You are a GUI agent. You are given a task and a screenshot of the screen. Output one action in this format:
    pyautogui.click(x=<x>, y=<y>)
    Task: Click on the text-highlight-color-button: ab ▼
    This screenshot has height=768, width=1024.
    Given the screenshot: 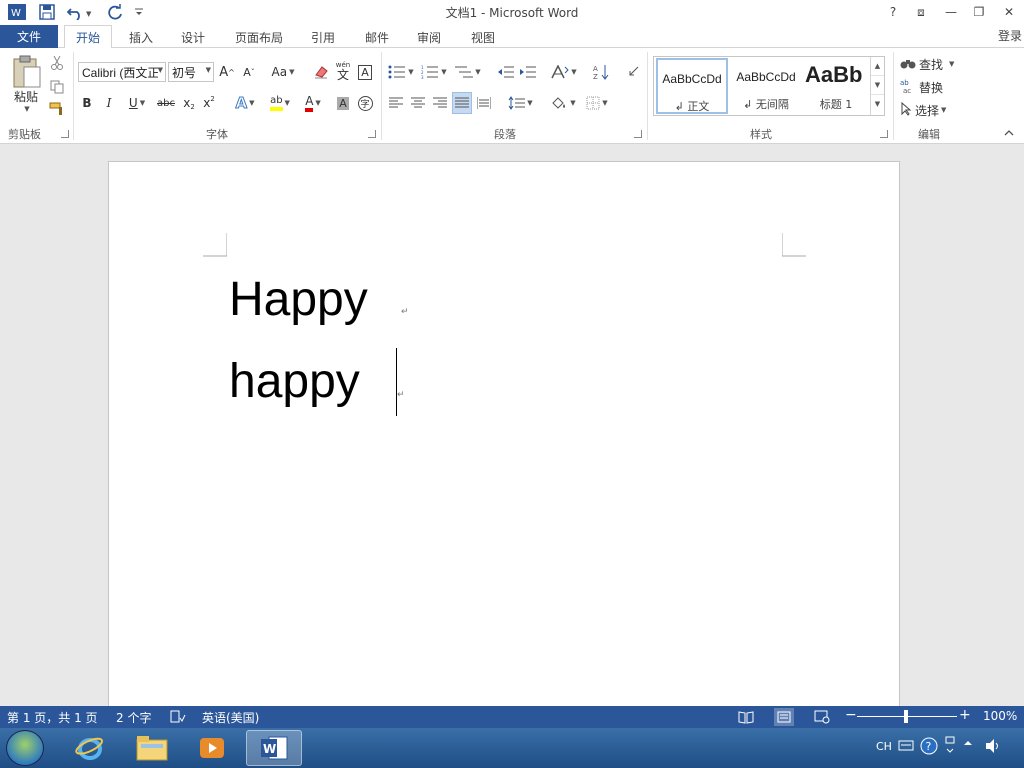 What is the action you would take?
    pyautogui.click(x=280, y=103)
    